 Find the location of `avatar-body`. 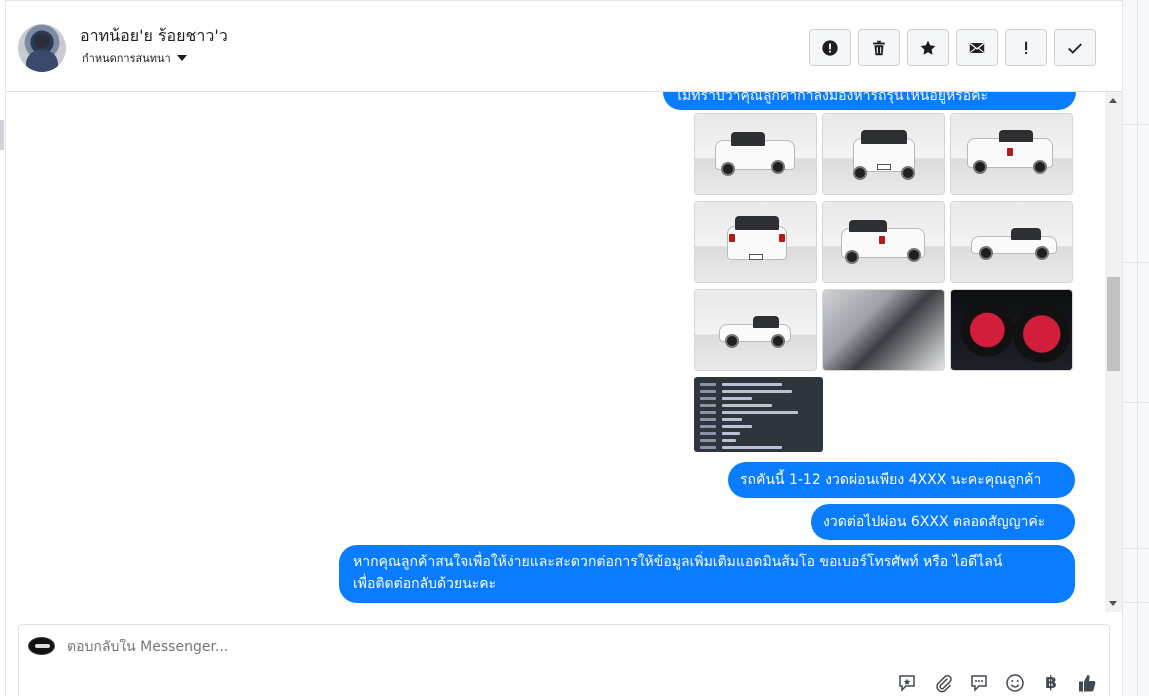

avatar-body is located at coordinates (42, 61).